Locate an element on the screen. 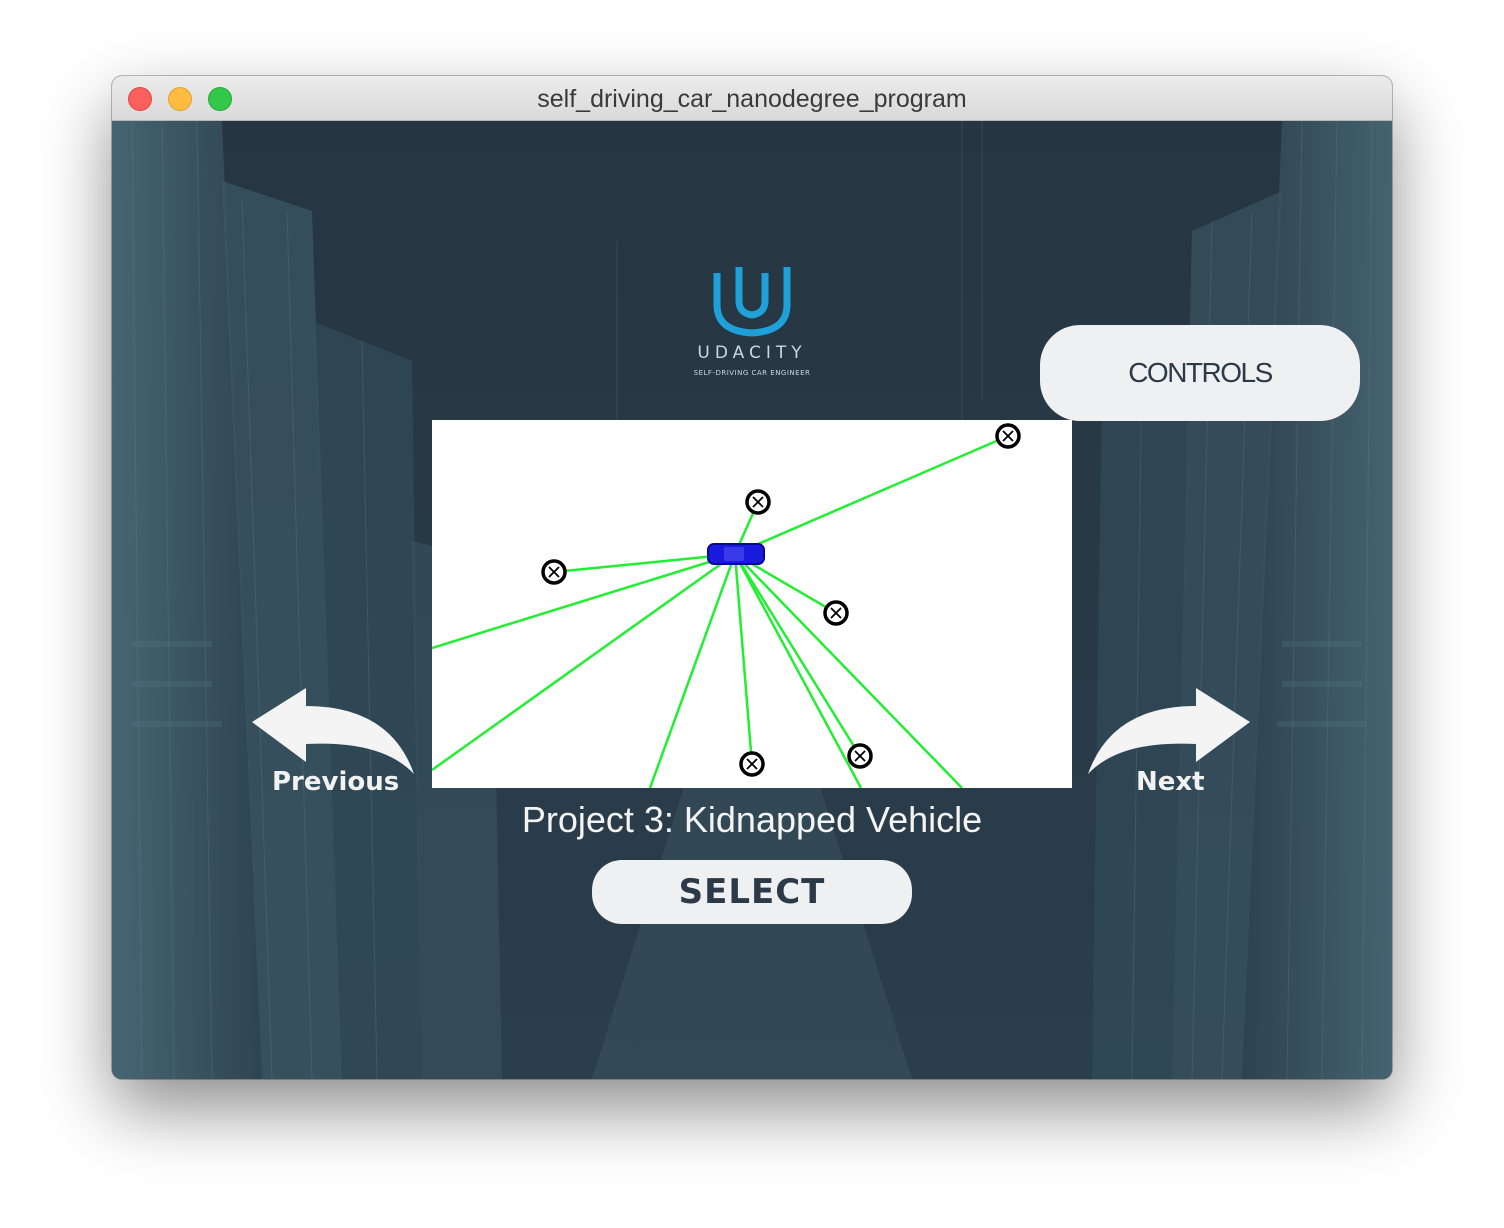  udacity-u-logo-icon is located at coordinates (752, 302).